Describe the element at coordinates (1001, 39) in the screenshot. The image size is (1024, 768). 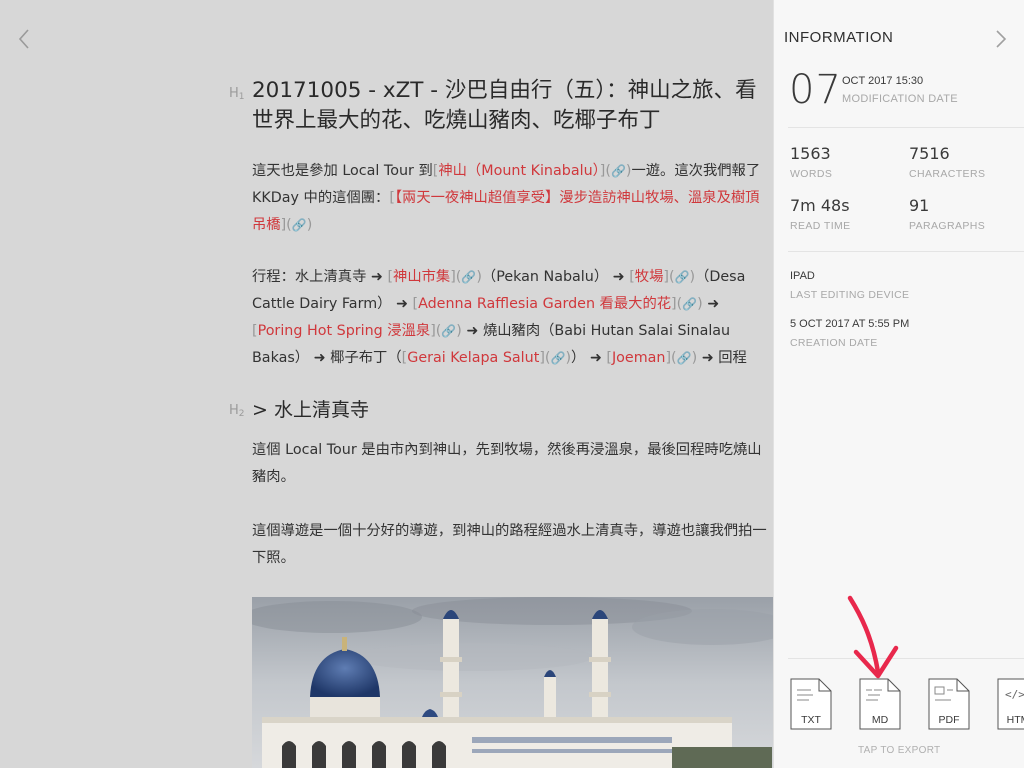
I see `forward-chevron-icon` at that location.